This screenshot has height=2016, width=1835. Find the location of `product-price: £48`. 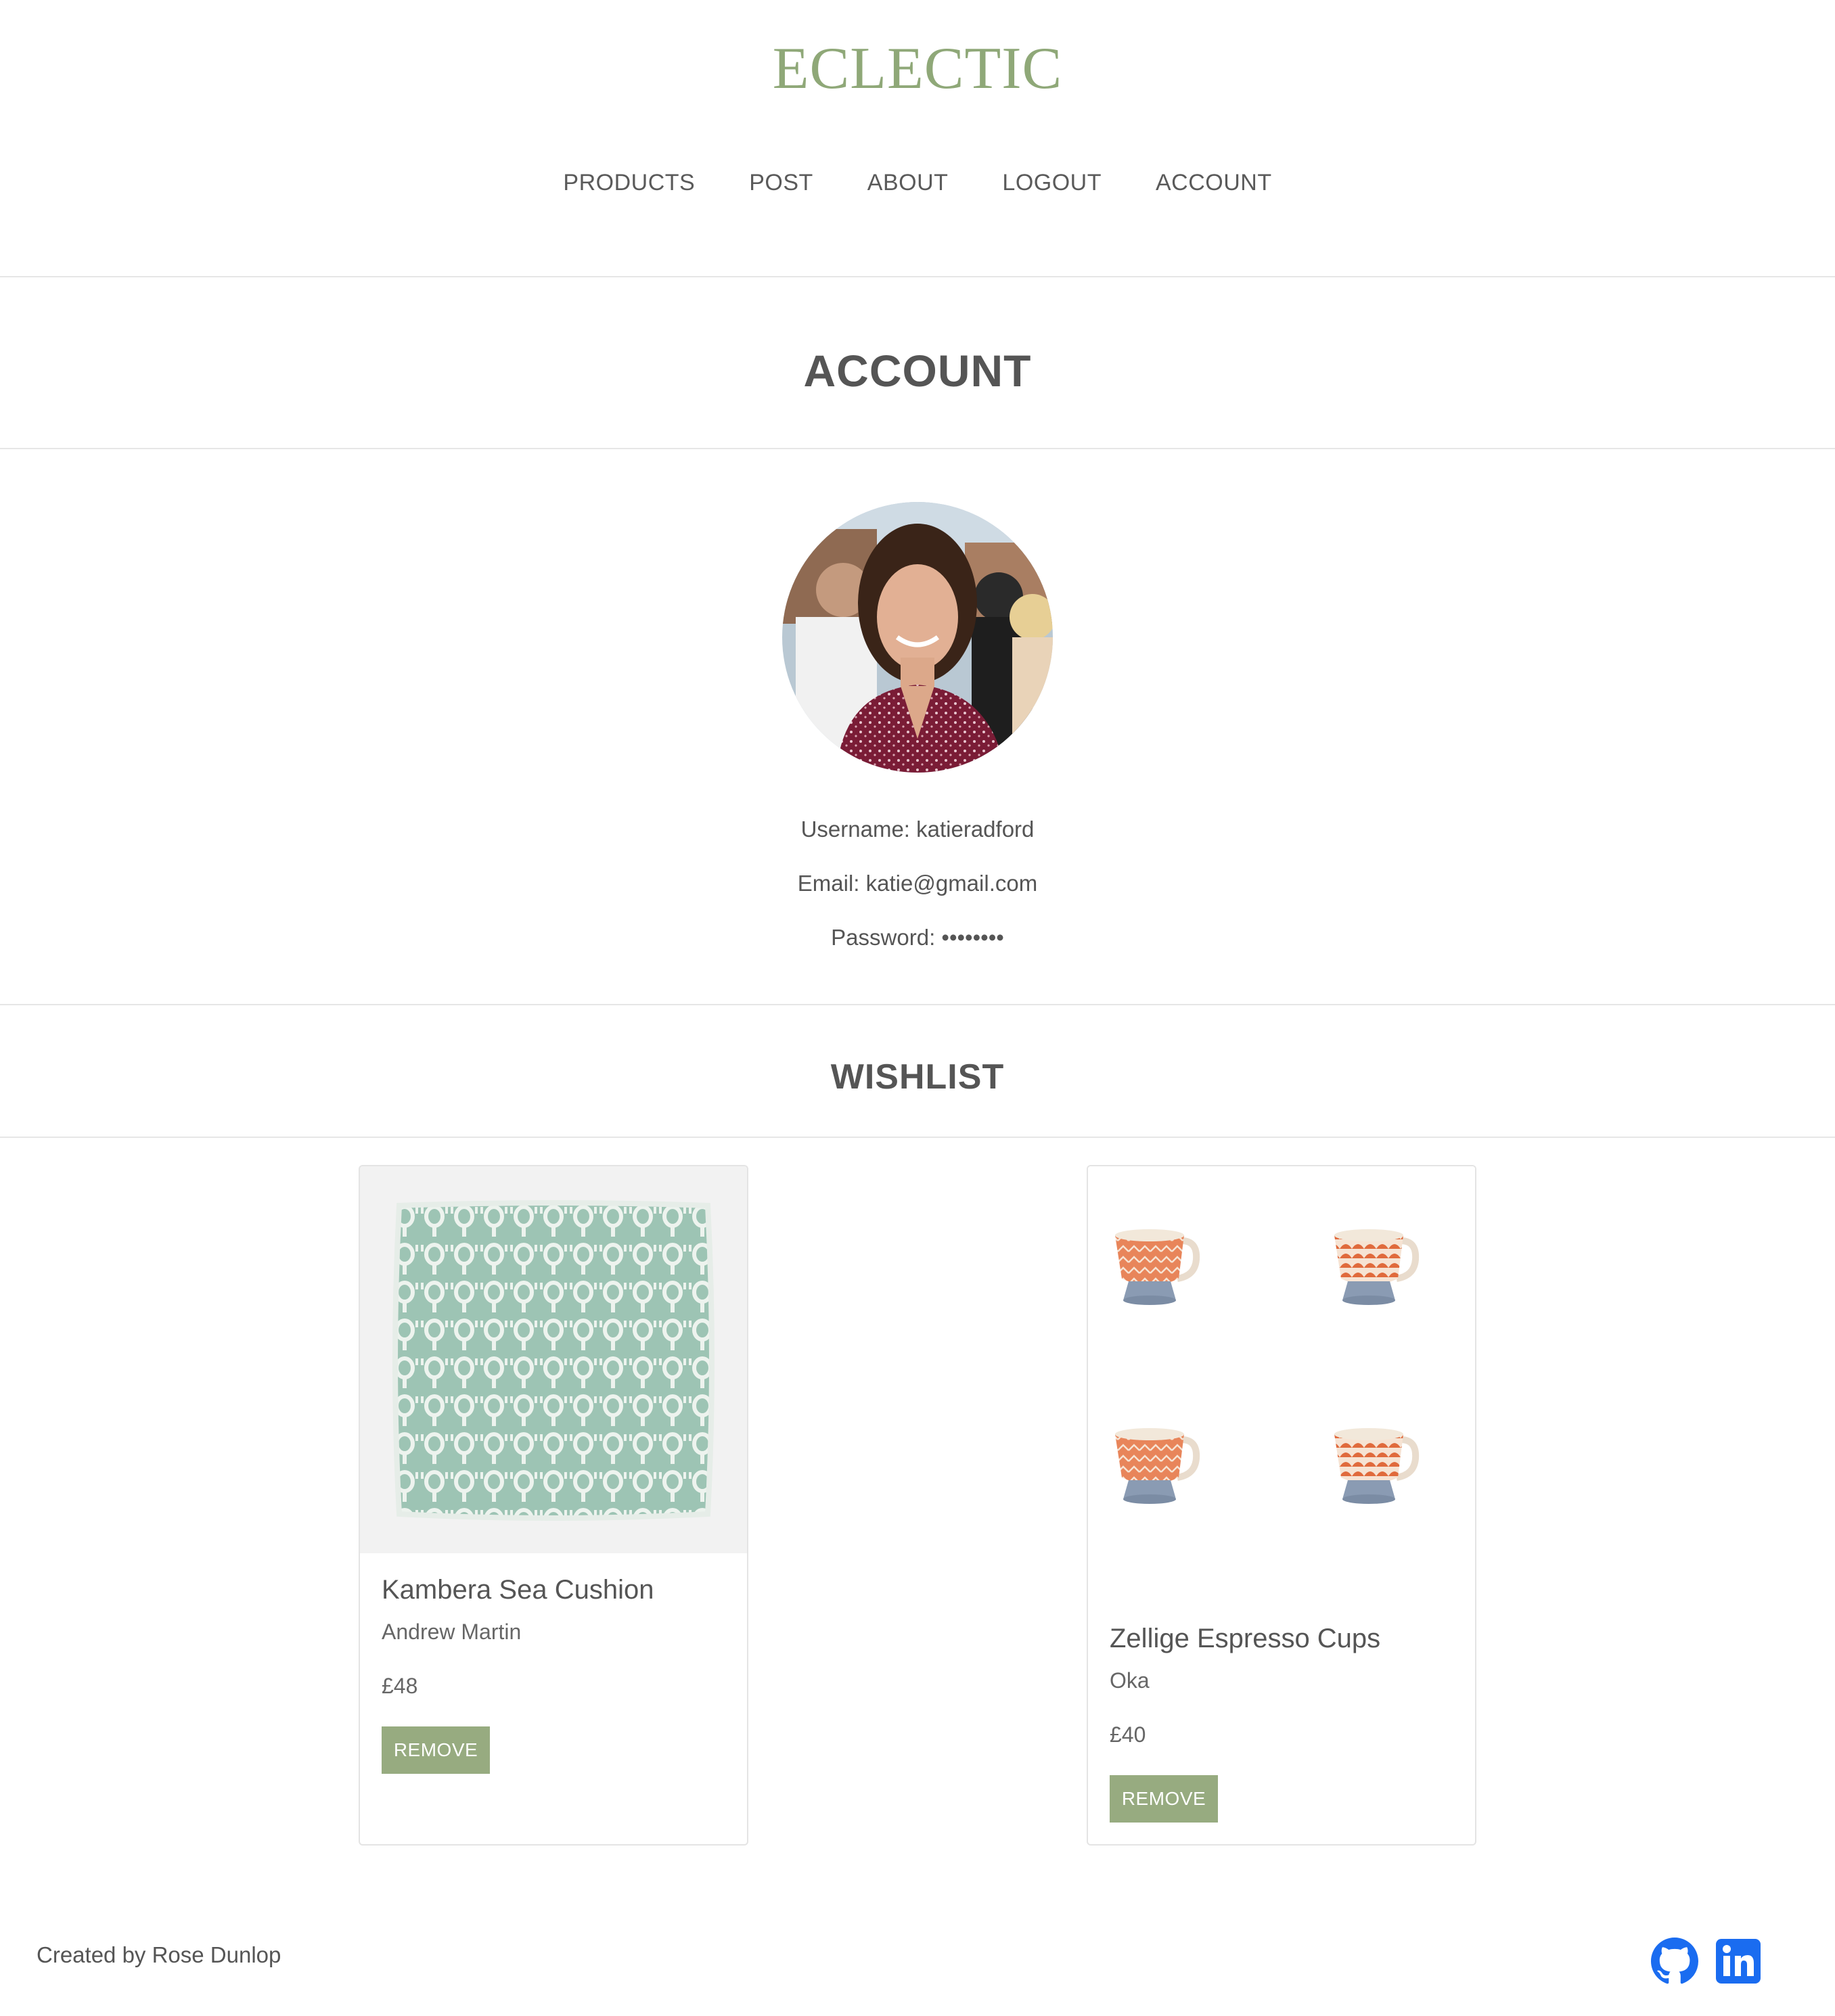

product-price: £48 is located at coordinates (400, 1686).